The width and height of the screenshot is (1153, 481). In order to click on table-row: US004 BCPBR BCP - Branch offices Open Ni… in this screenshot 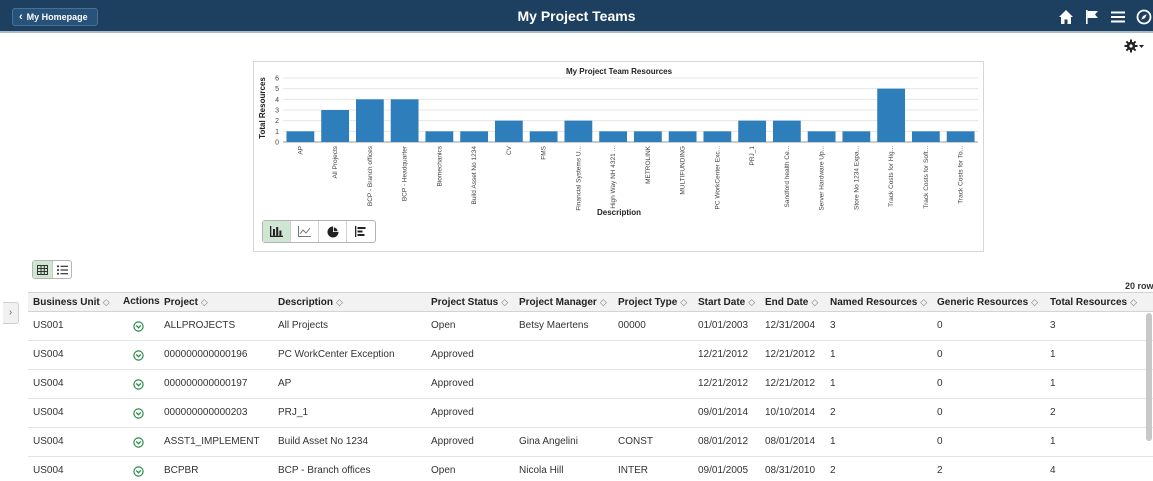, I will do `click(590, 469)`.